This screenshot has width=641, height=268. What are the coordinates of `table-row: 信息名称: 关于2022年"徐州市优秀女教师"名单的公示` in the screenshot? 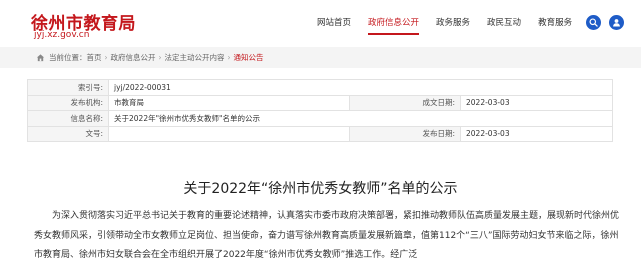 It's located at (320, 118).